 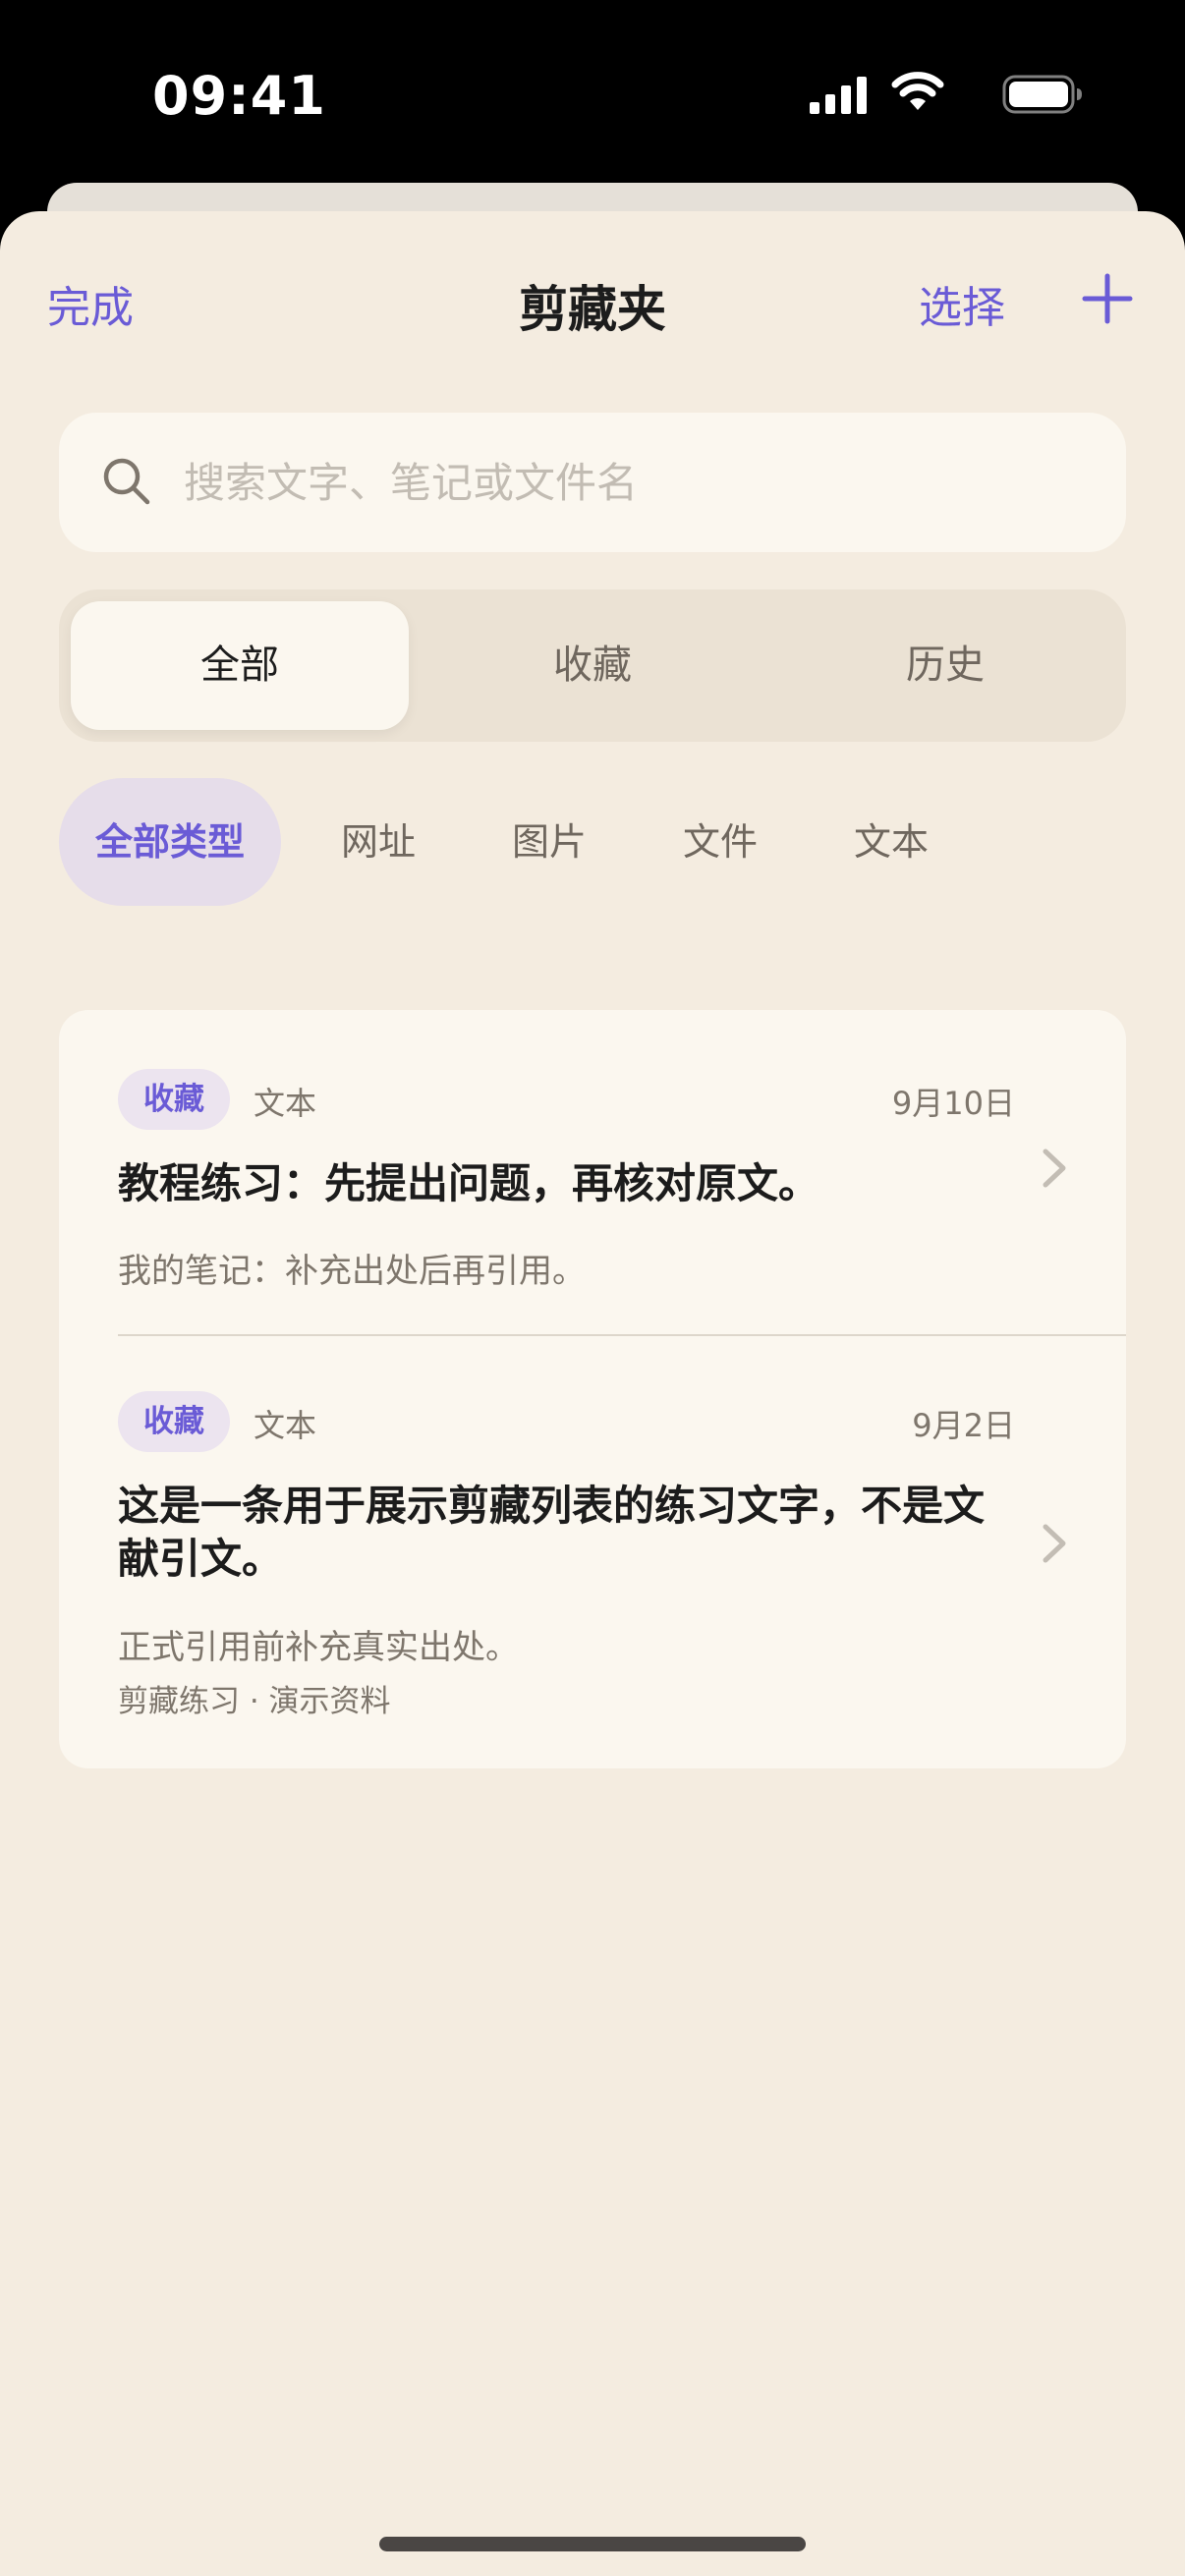 I want to click on filter-image: 图片, so click(x=549, y=842).